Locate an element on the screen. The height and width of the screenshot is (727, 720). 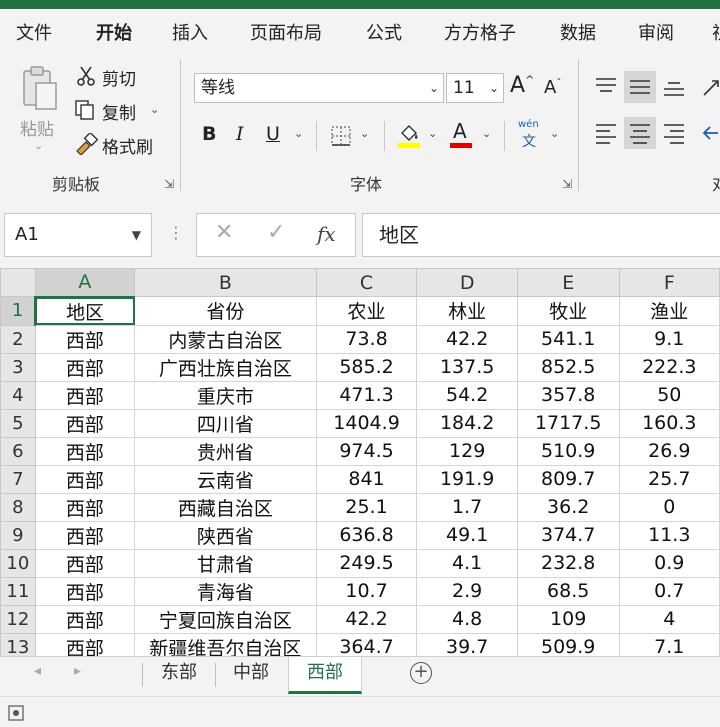
cell-a1: 地区 is located at coordinates (85, 311).